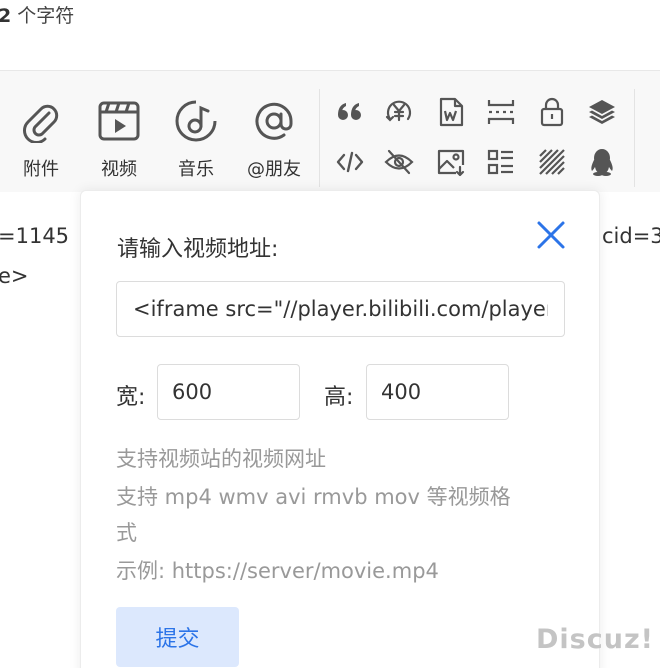 Image resolution: width=660 pixels, height=668 pixels. What do you see at coordinates (41, 169) in the screenshot?
I see `attachment-label: 附件` at bounding box center [41, 169].